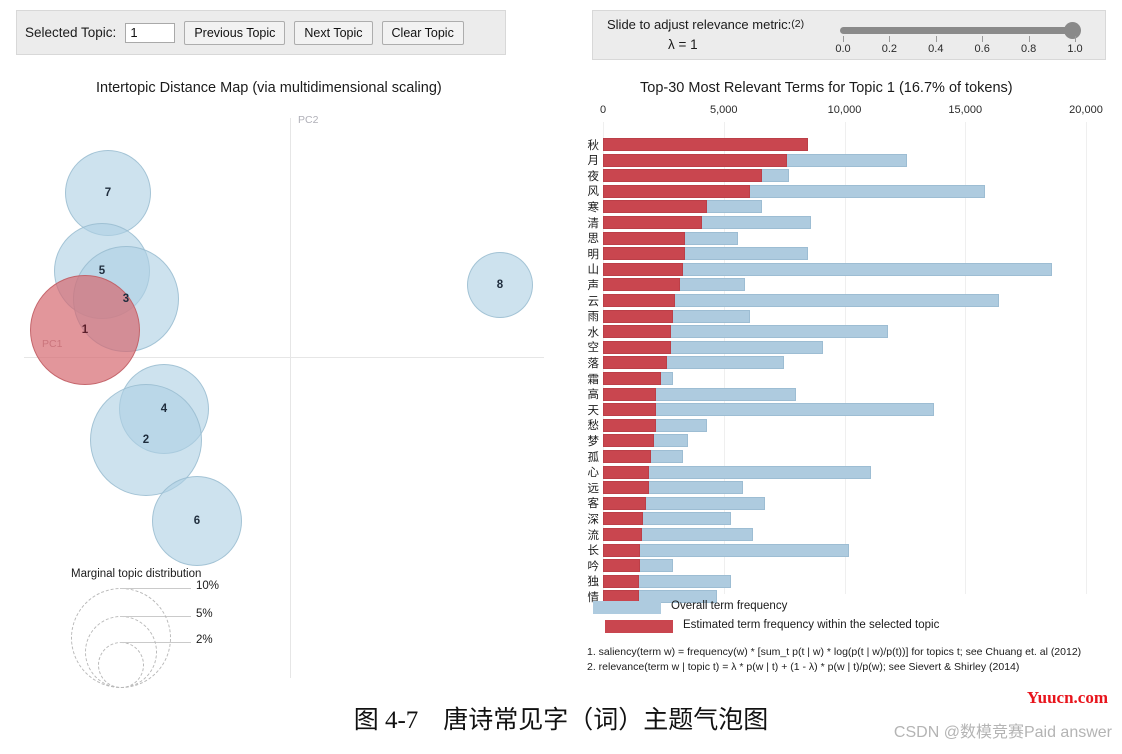 This screenshot has height=754, width=1122. What do you see at coordinates (588, 535) in the screenshot?
I see `term-label: 流` at bounding box center [588, 535].